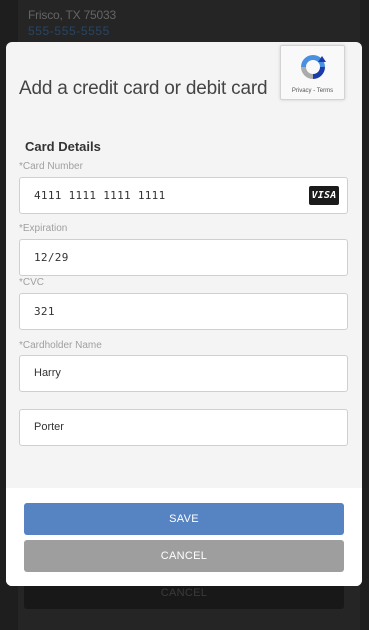  I want to click on expiration-label: *Expiration, so click(43, 228).